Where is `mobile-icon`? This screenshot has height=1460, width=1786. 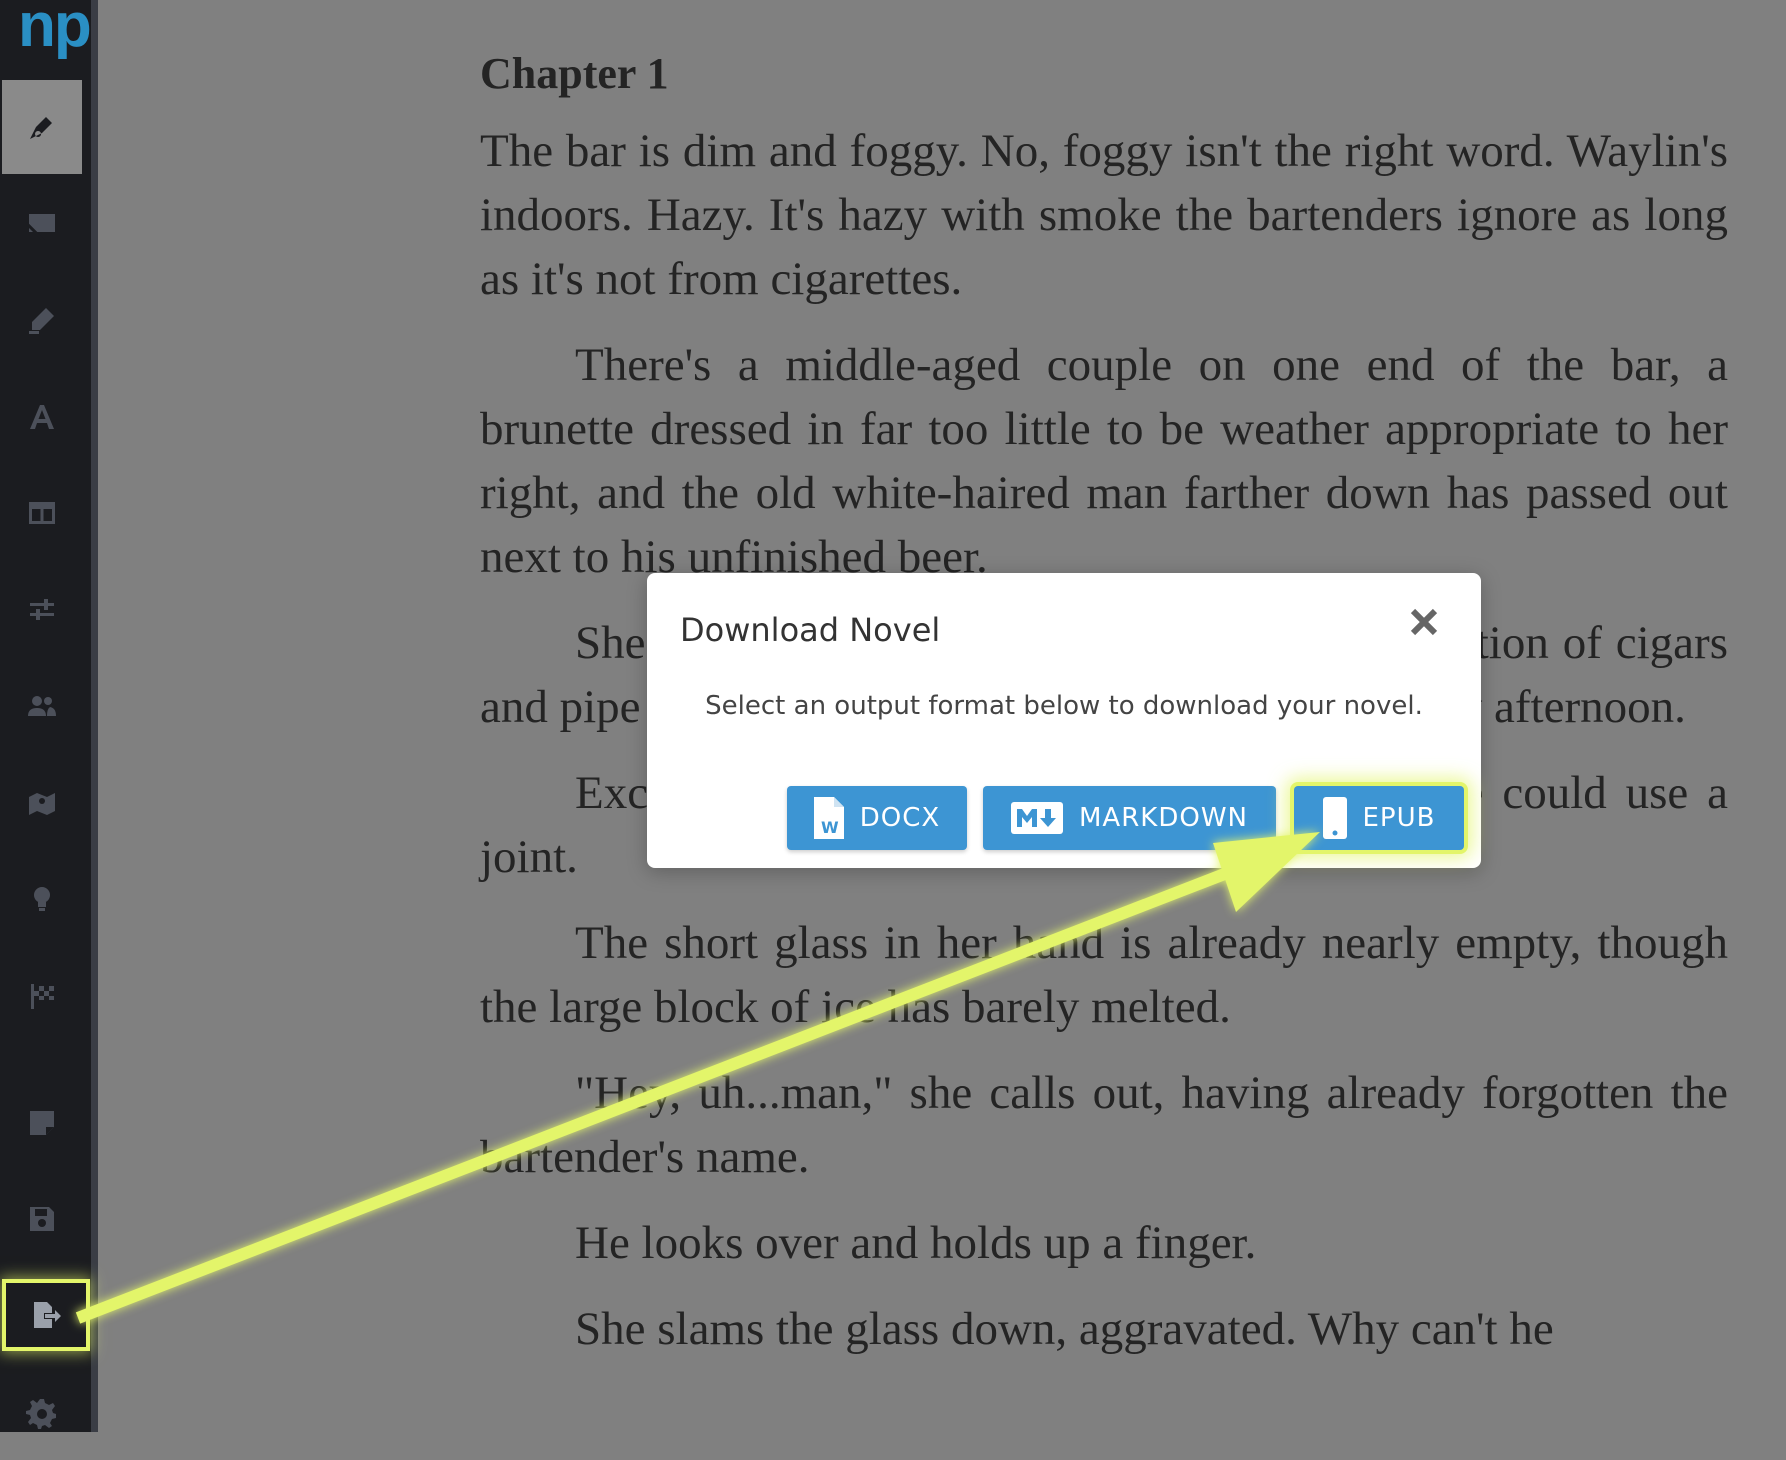
mobile-icon is located at coordinates (1334, 818).